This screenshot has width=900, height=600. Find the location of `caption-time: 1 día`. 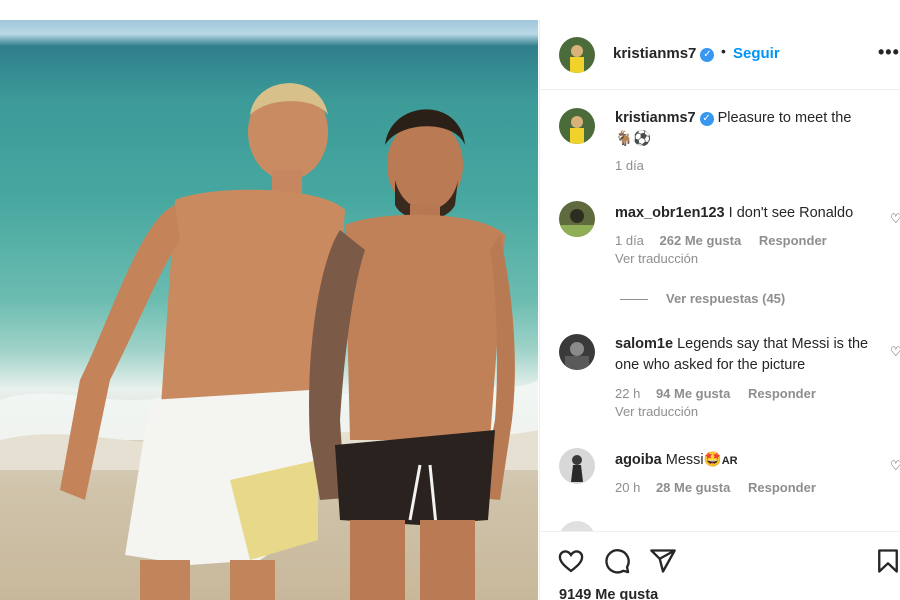

caption-time: 1 día is located at coordinates (629, 165).